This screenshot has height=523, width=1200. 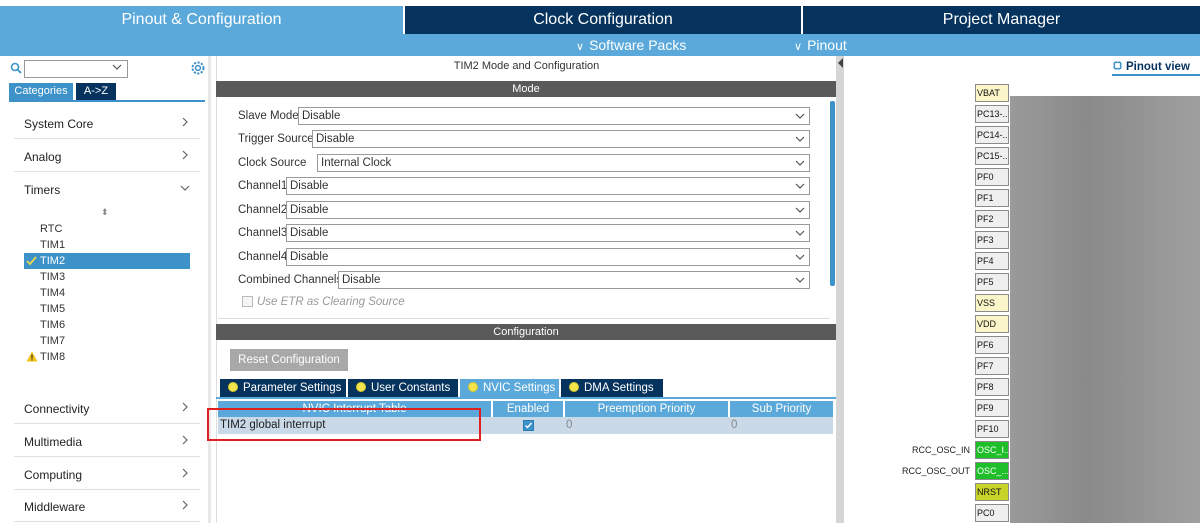 I want to click on pin-pf8: PF8, so click(x=992, y=387).